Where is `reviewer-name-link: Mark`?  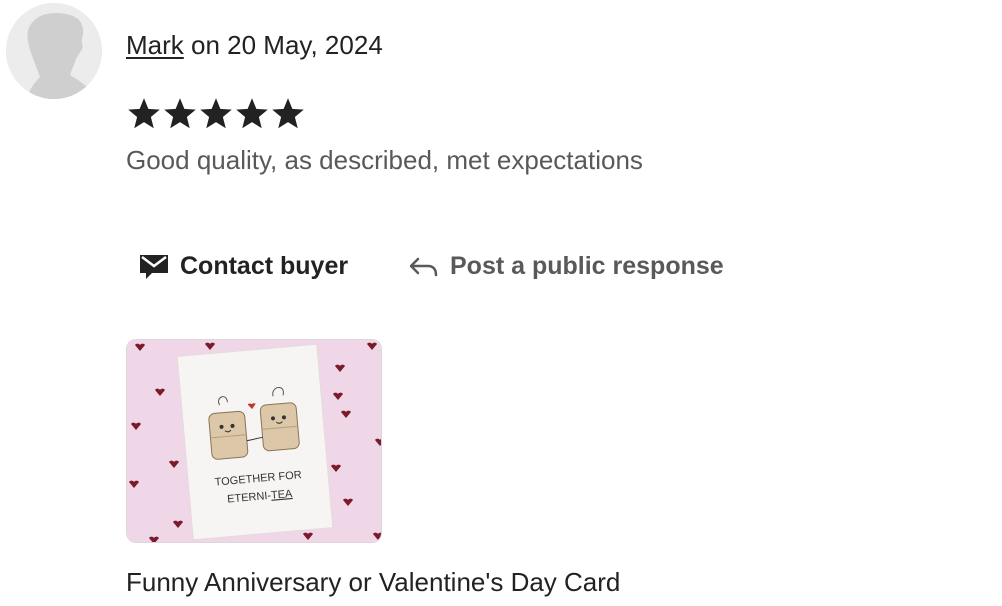 reviewer-name-link: Mark is located at coordinates (155, 45).